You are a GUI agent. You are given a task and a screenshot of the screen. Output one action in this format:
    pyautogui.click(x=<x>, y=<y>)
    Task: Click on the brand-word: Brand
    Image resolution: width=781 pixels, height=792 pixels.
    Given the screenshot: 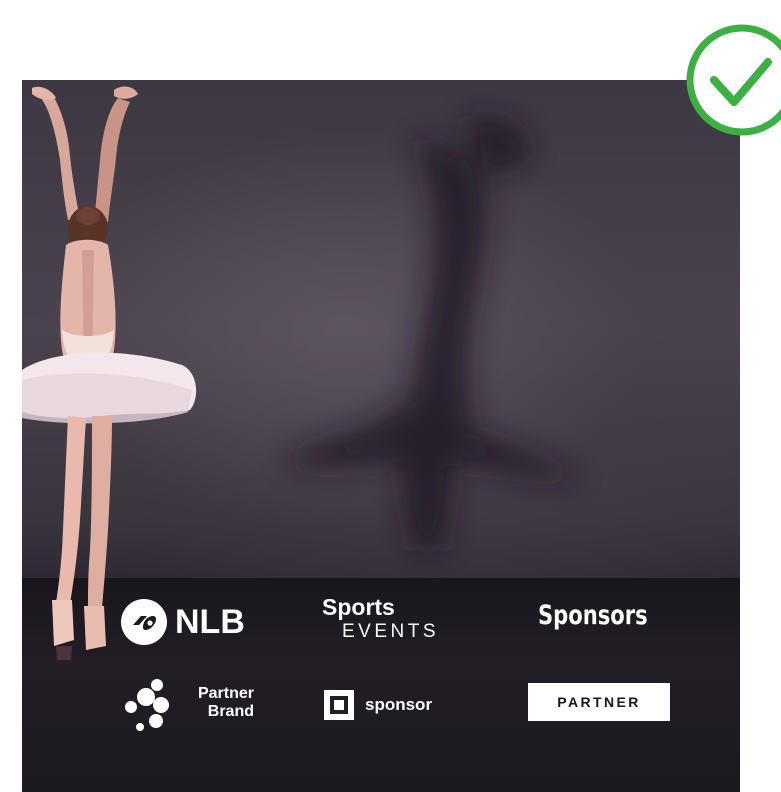 What is the action you would take?
    pyautogui.click(x=230, y=711)
    